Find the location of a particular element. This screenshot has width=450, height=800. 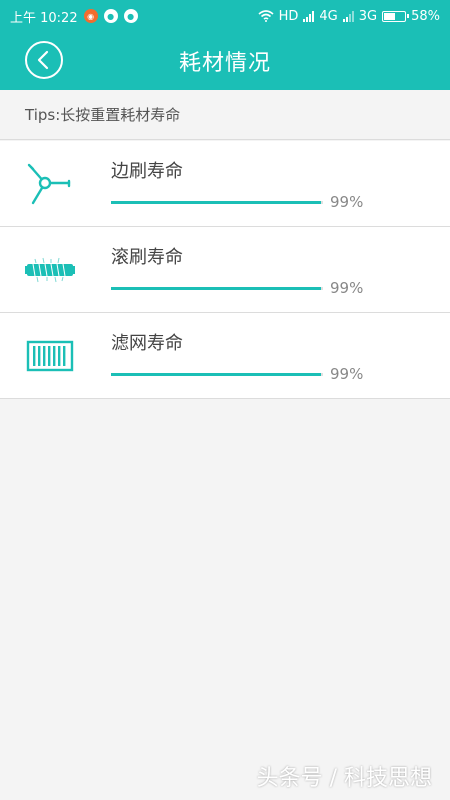

item-label-side-brush: 边刷寿命 is located at coordinates (147, 171).